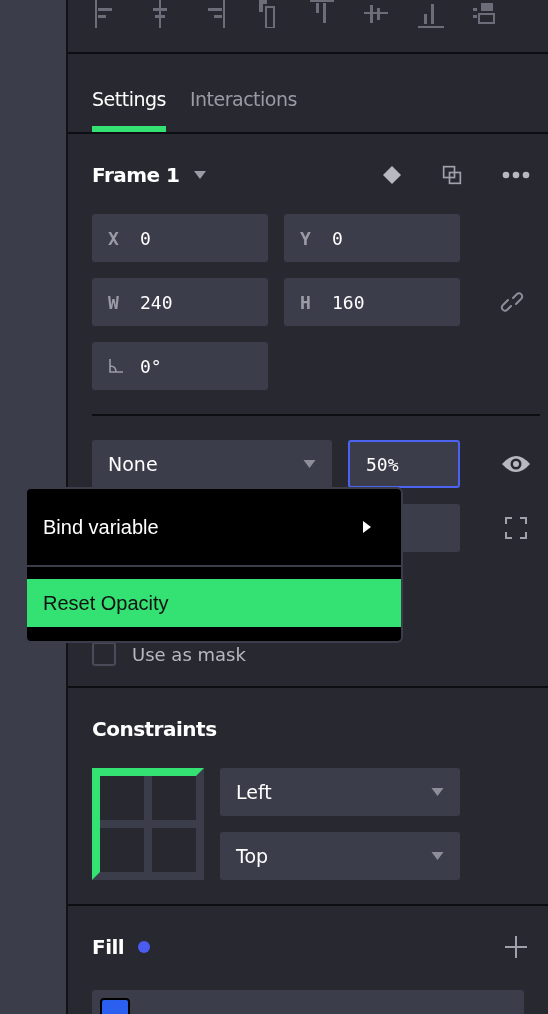 Image resolution: width=548 pixels, height=1014 pixels. What do you see at coordinates (212, 464) in the screenshot?
I see `blend-dropdown: None` at bounding box center [212, 464].